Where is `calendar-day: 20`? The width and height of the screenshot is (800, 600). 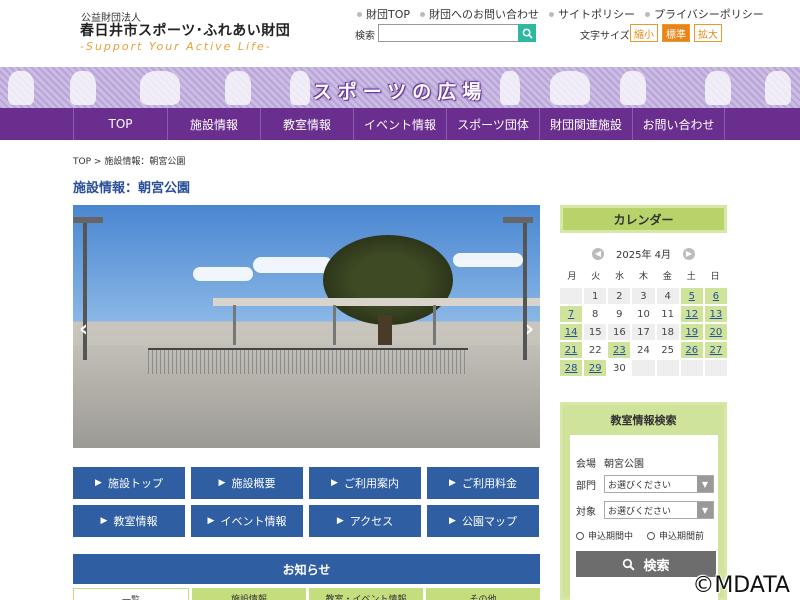
calendar-day: 20 is located at coordinates (715, 332).